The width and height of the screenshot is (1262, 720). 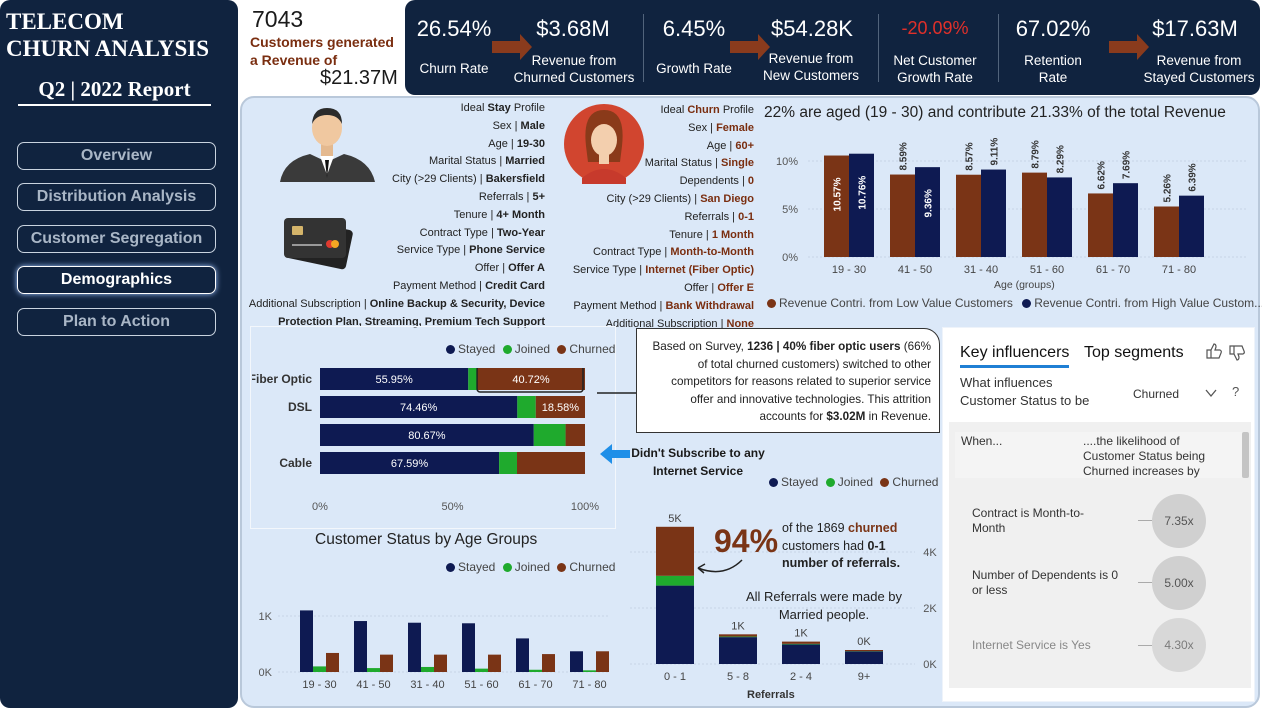 I want to click on total-revenue: $21.37M, so click(x=359, y=78).